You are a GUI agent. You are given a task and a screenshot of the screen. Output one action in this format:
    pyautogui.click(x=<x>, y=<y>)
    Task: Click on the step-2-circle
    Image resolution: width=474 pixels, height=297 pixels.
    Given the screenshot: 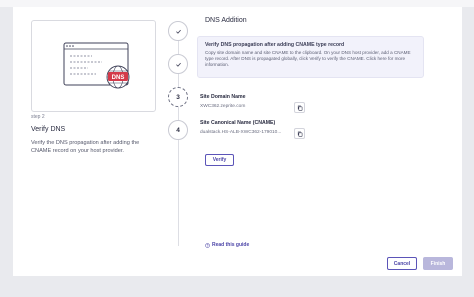 What is the action you would take?
    pyautogui.click(x=178, y=64)
    